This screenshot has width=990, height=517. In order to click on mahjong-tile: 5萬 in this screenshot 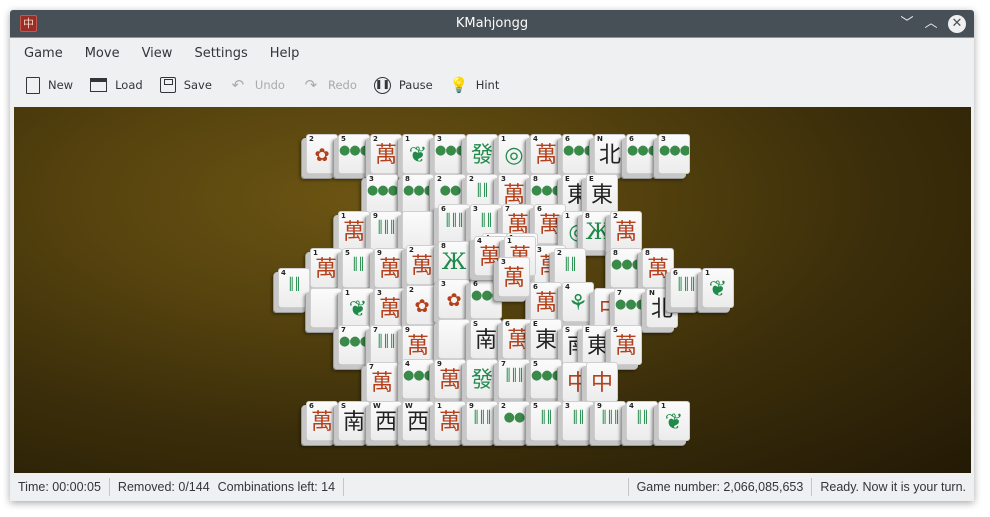, I will do `click(626, 345)`.